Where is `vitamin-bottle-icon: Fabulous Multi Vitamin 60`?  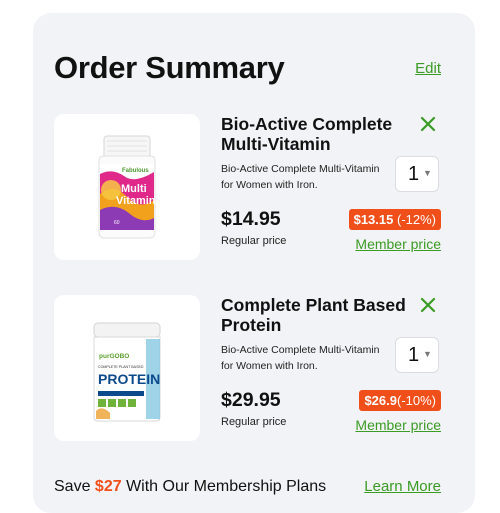 vitamin-bottle-icon: Fabulous Multi Vitamin 60 is located at coordinates (127, 187).